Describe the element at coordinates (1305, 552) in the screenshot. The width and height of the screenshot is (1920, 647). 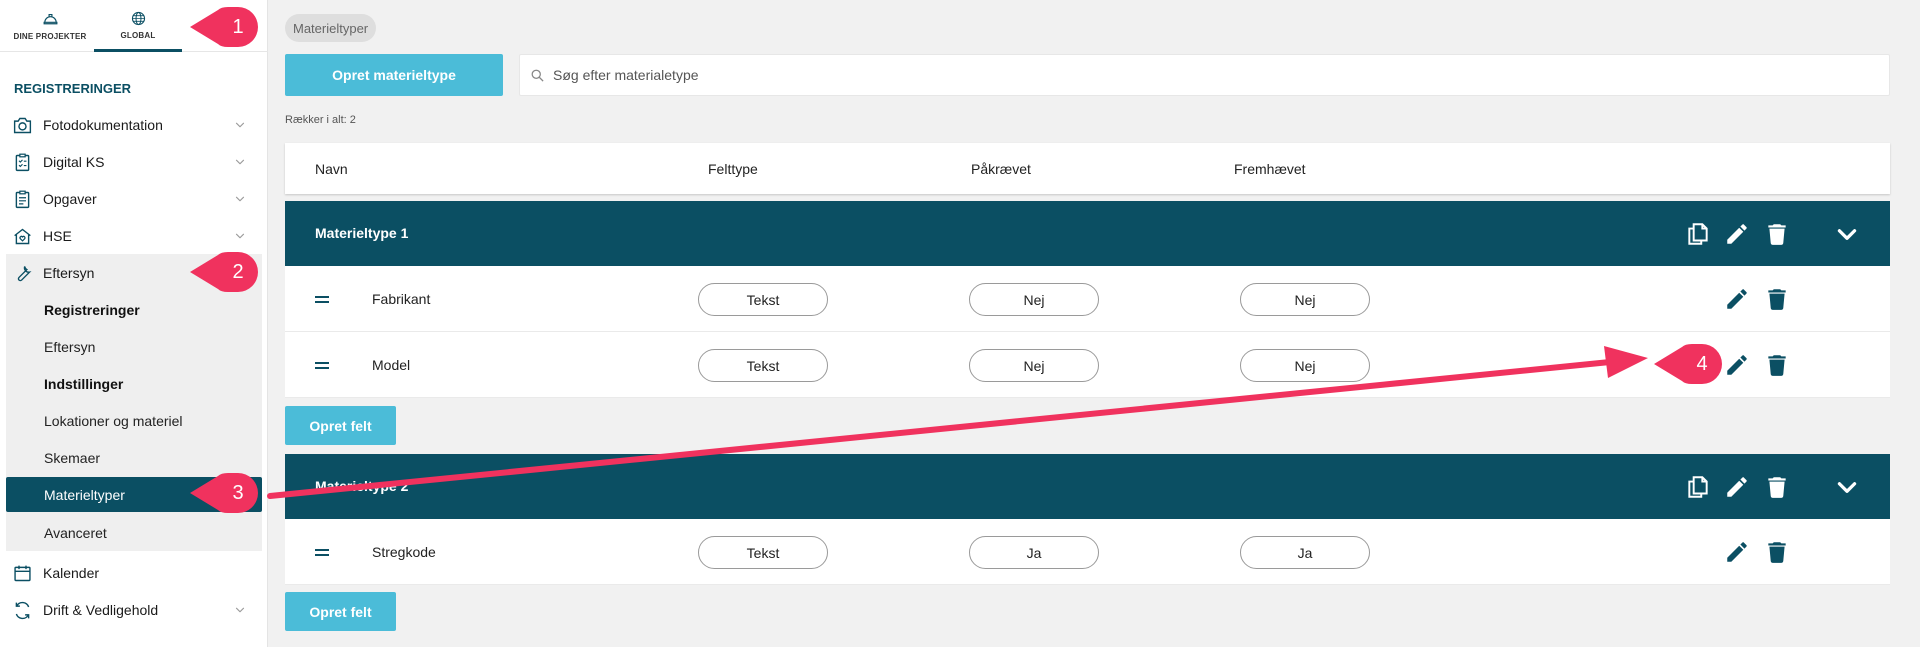
I see `highlighted-pill: Ja` at that location.